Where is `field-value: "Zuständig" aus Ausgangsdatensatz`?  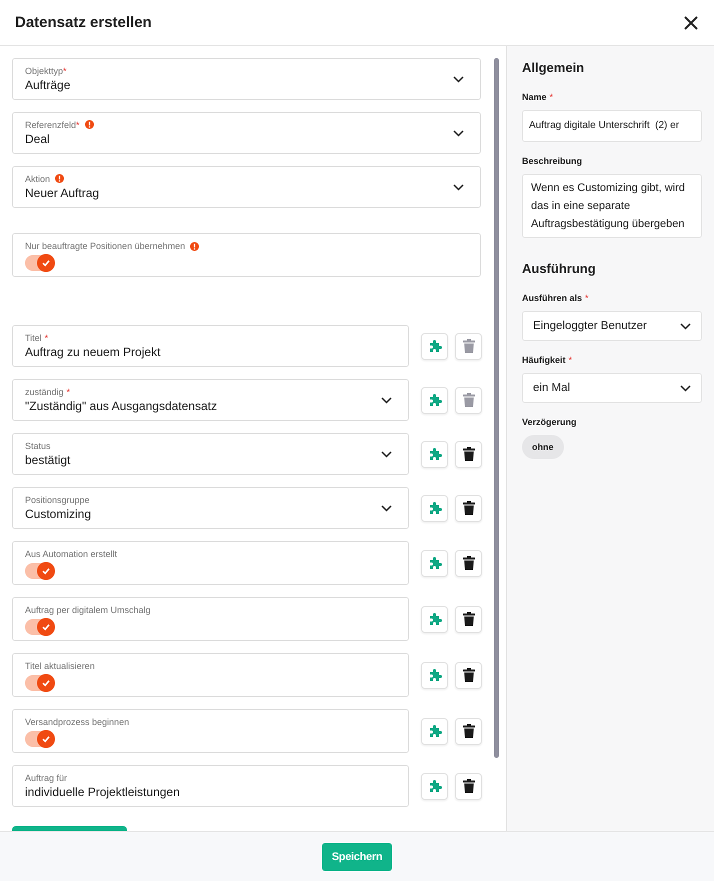
field-value: "Zuständig" aus Ausgangsdatensatz is located at coordinates (121, 406).